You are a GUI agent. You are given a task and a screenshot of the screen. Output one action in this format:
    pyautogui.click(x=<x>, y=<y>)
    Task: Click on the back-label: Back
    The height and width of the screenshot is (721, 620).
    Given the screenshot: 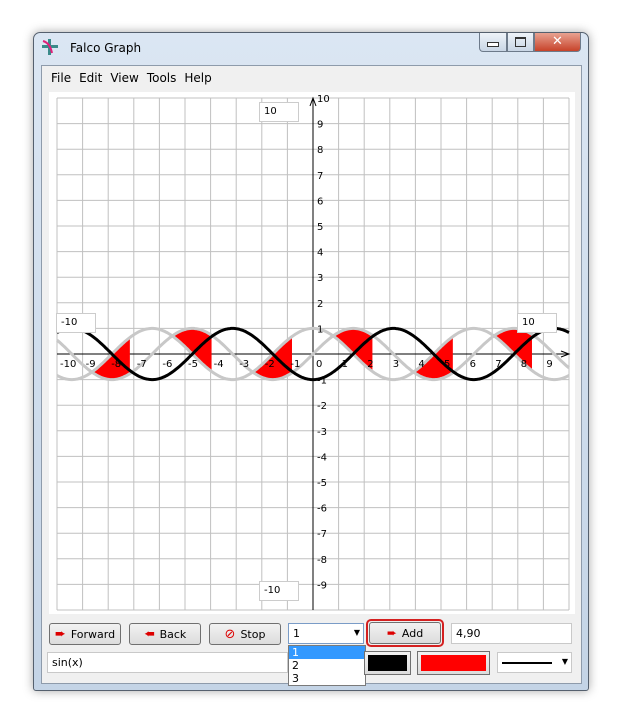 What is the action you would take?
    pyautogui.click(x=173, y=634)
    